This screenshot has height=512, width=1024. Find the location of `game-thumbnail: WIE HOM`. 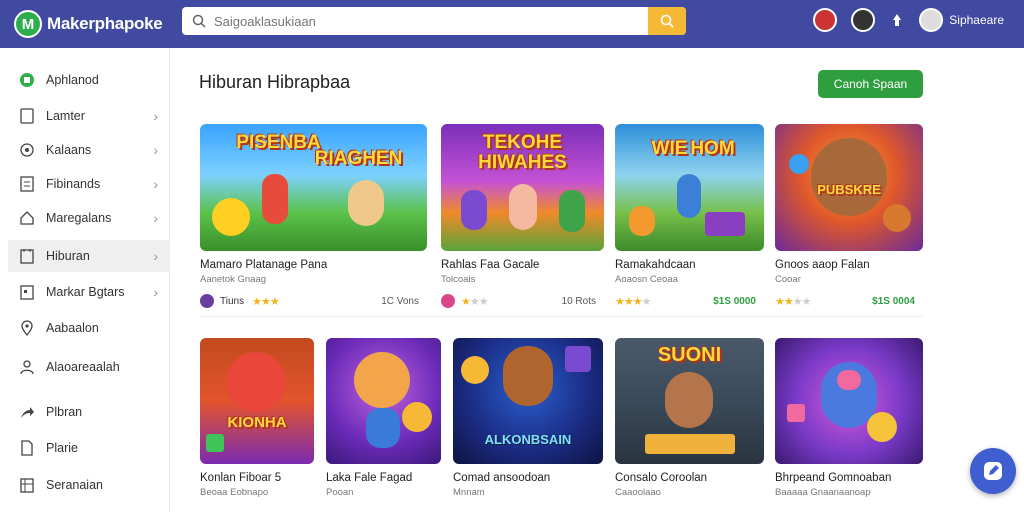

game-thumbnail: WIE HOM is located at coordinates (689, 187).